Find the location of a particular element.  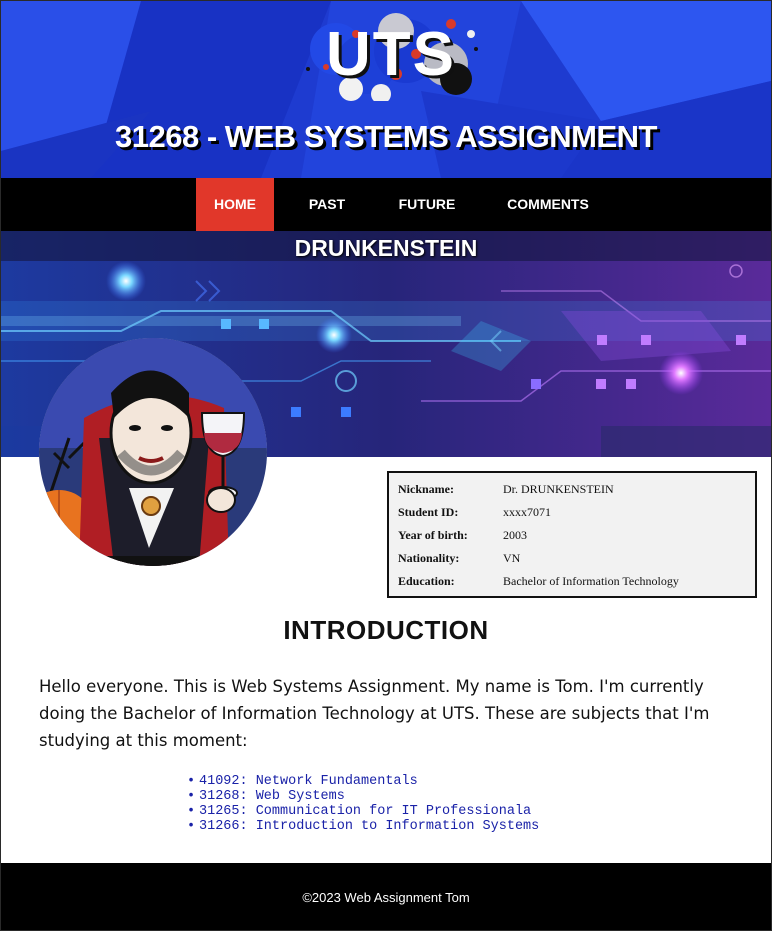

profile-name-title: DRUNKENSTEIN is located at coordinates (386, 248).